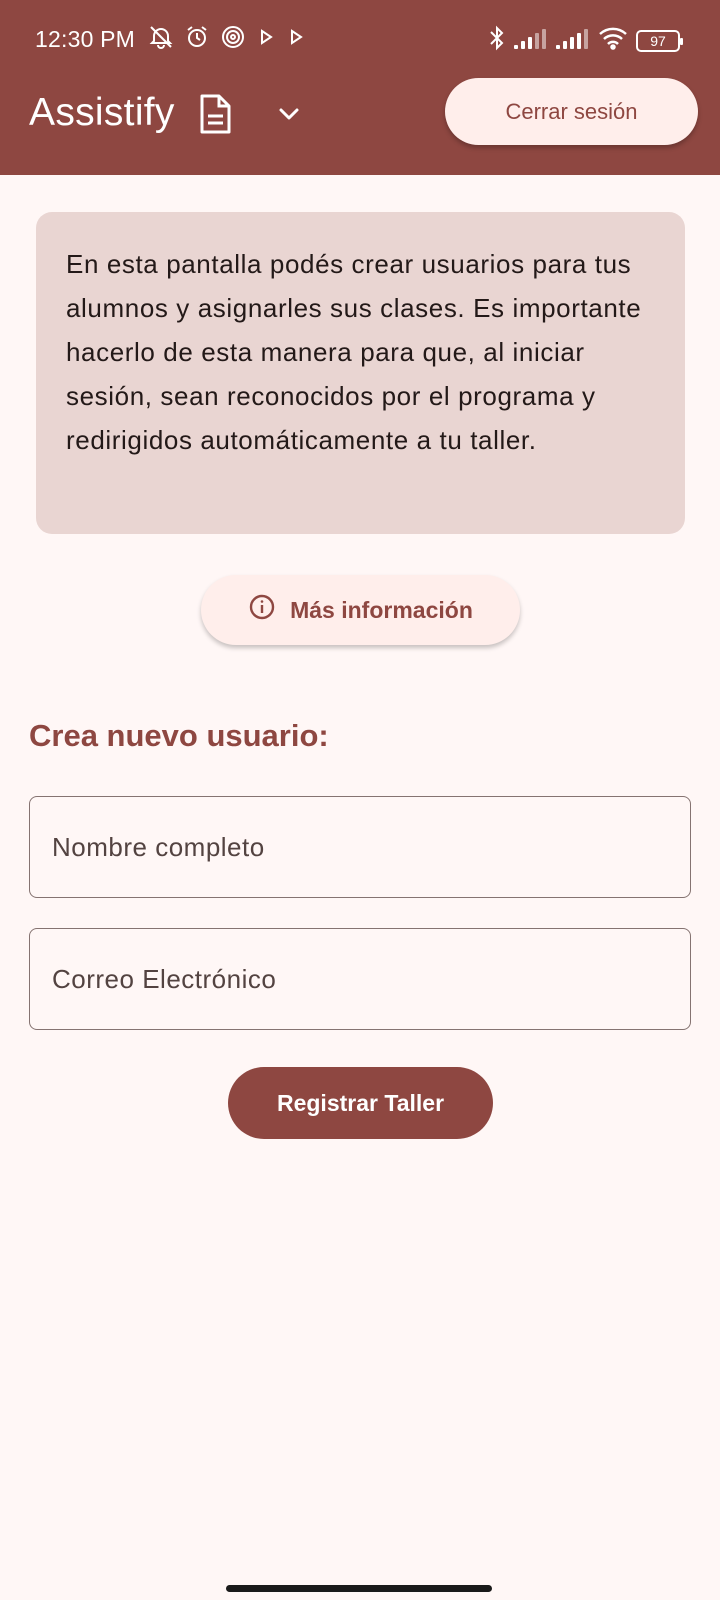 Image resolution: width=720 pixels, height=1600 pixels. Describe the element at coordinates (289, 116) in the screenshot. I see `chevron-down-icon` at that location.